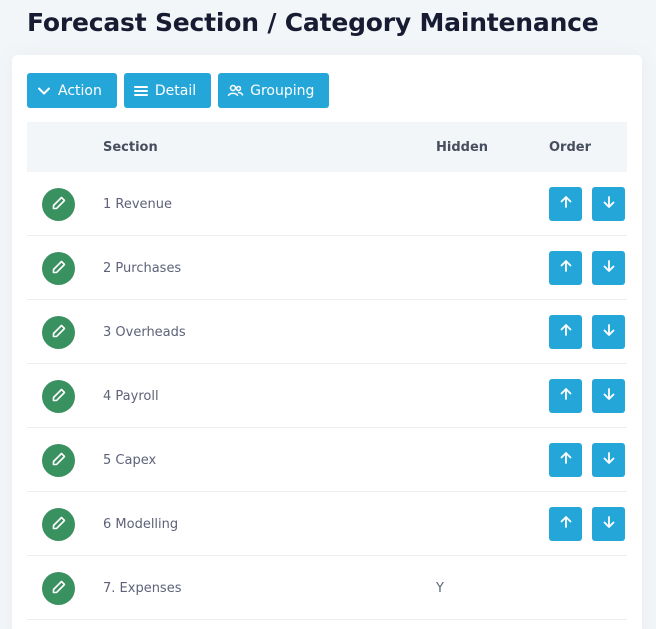 The image size is (656, 629). Describe the element at coordinates (327, 460) in the screenshot. I see `table-row: 5 Capex` at that location.